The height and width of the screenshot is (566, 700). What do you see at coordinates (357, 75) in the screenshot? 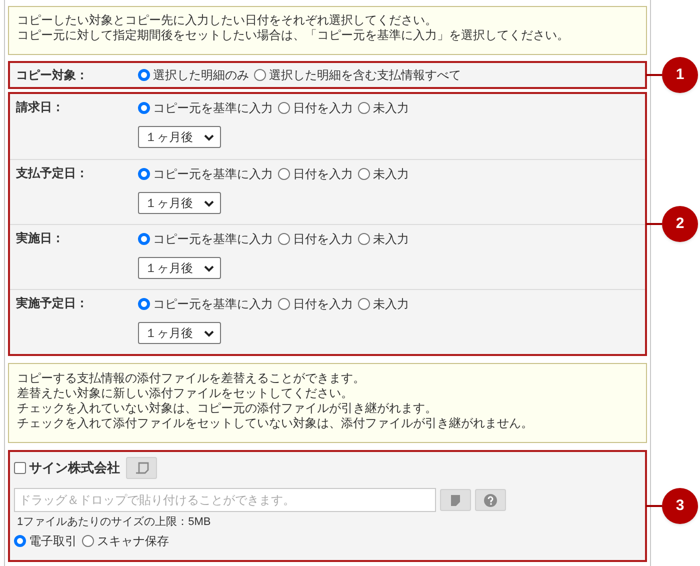
I see `radio-option: 選択した明細を含む支払情報すべて` at bounding box center [357, 75].